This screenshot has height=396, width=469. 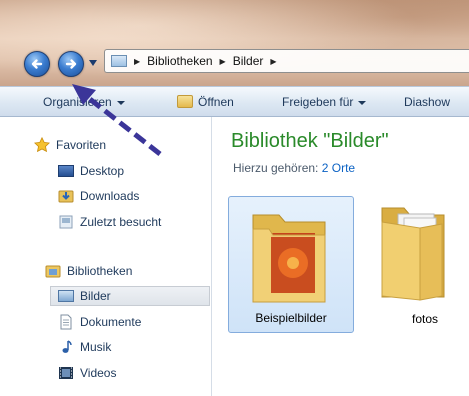 I want to click on folder-tile-beispielbilder: Beispielbilder, so click(x=291, y=264).